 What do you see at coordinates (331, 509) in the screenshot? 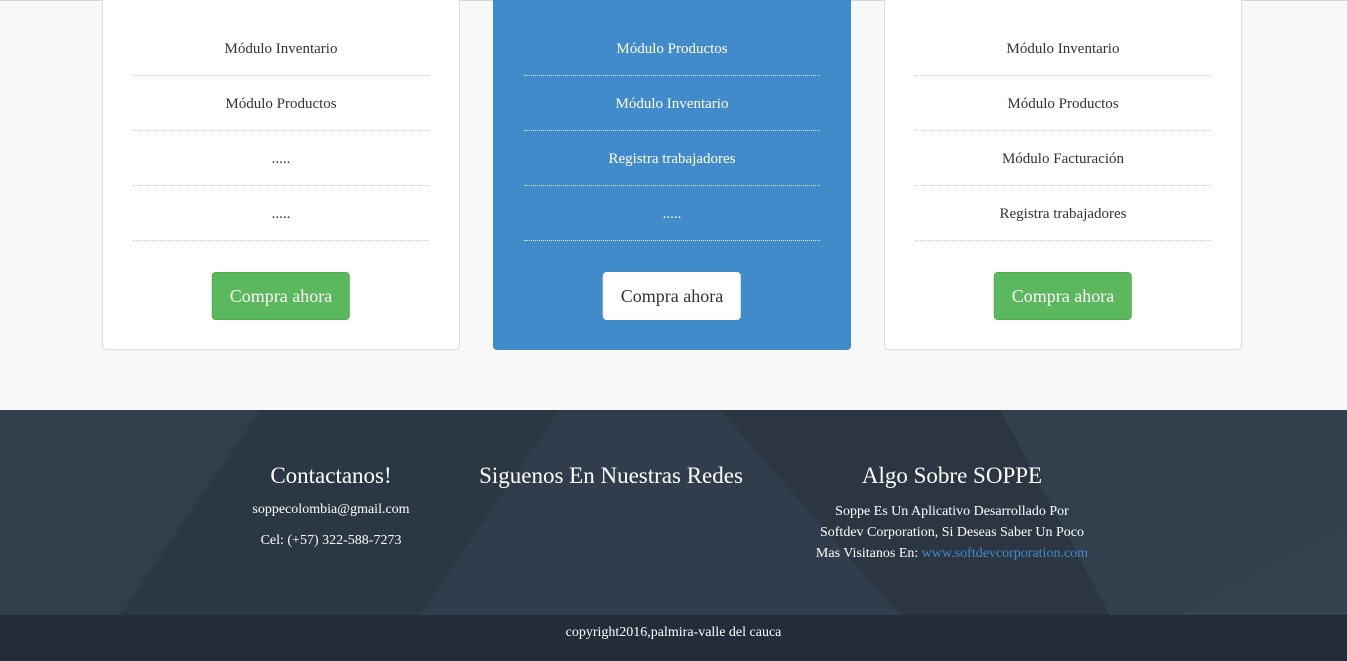
I see `contact-email: soppecolombia@gmail.com` at bounding box center [331, 509].